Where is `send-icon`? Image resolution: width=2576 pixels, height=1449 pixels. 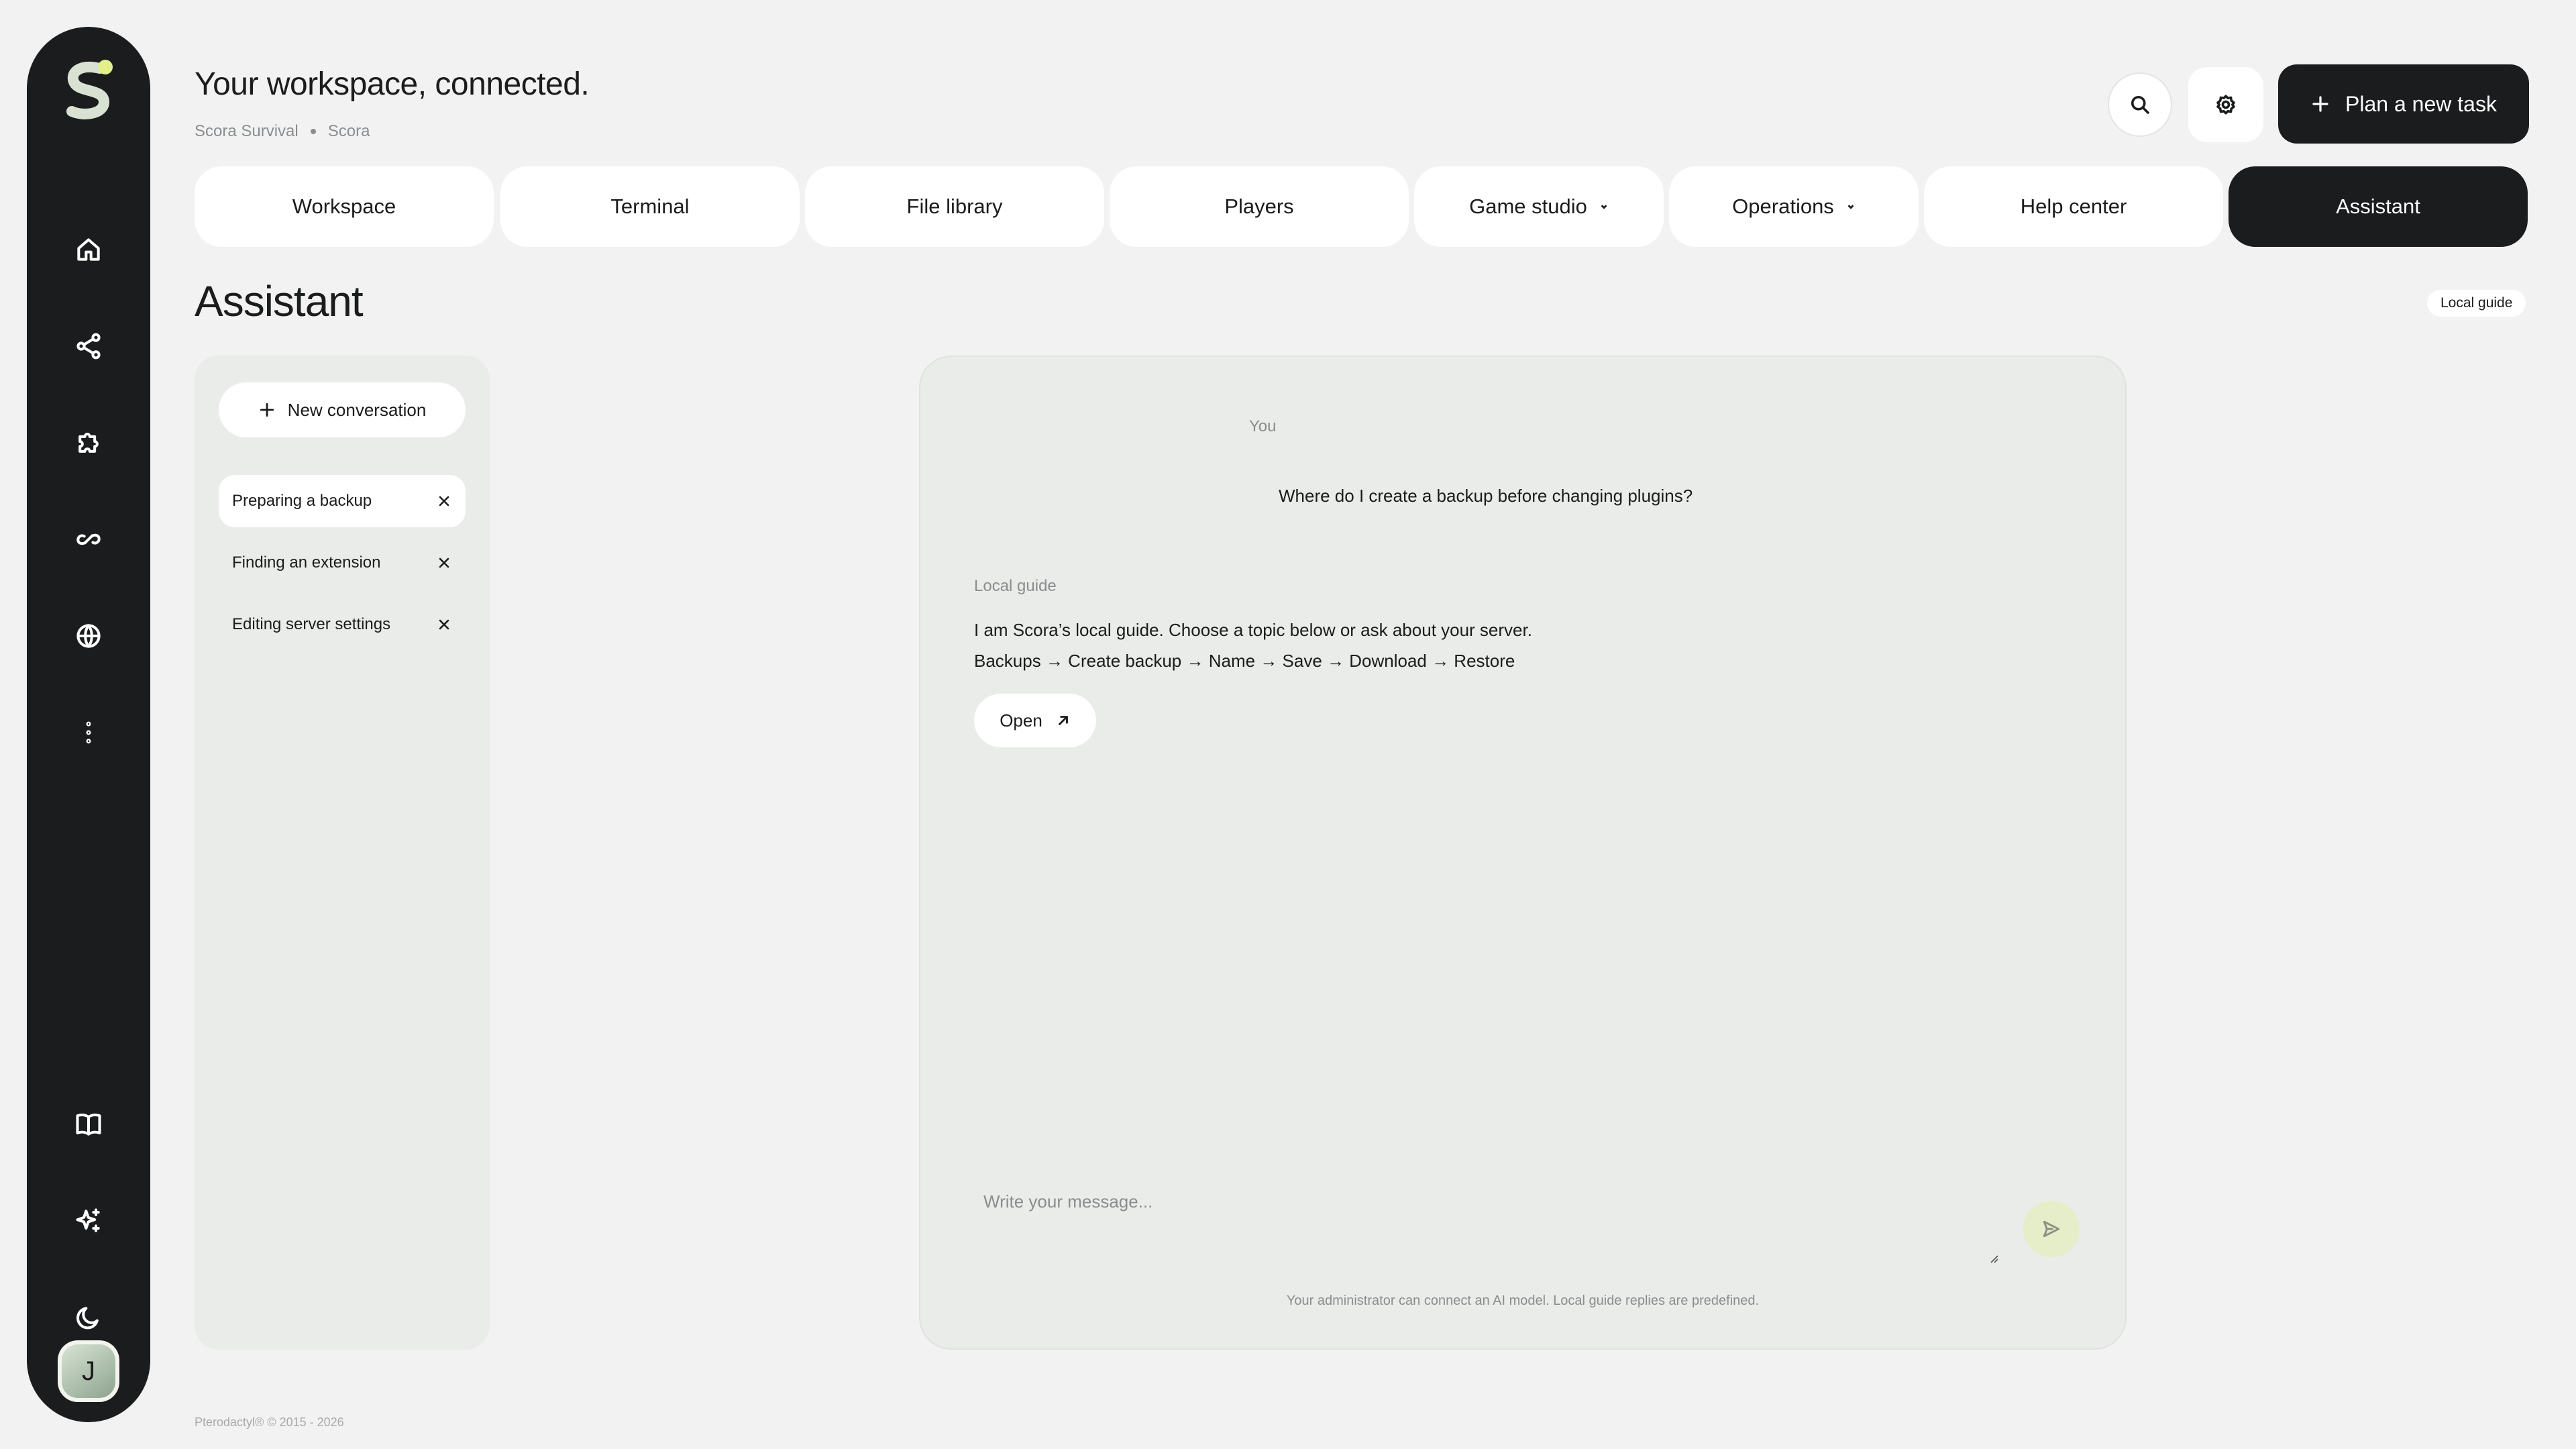
send-icon is located at coordinates (2051, 1229).